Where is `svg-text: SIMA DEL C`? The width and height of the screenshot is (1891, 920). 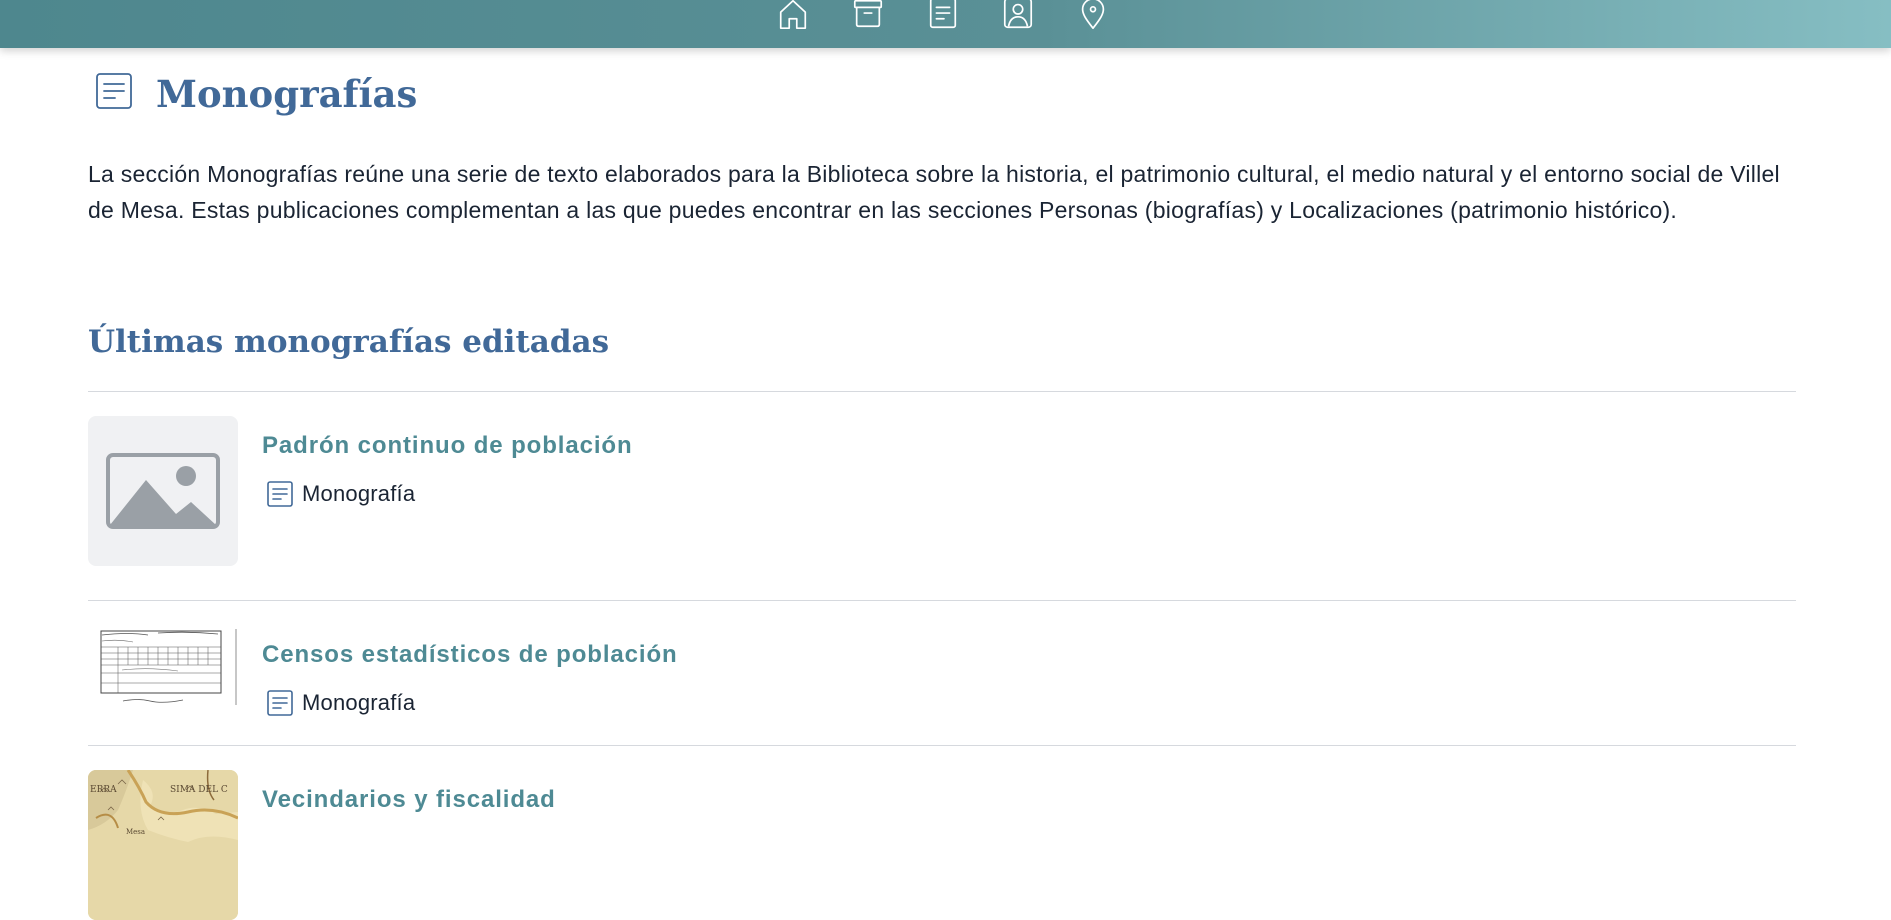
svg-text: SIMA DEL C is located at coordinates (199, 790).